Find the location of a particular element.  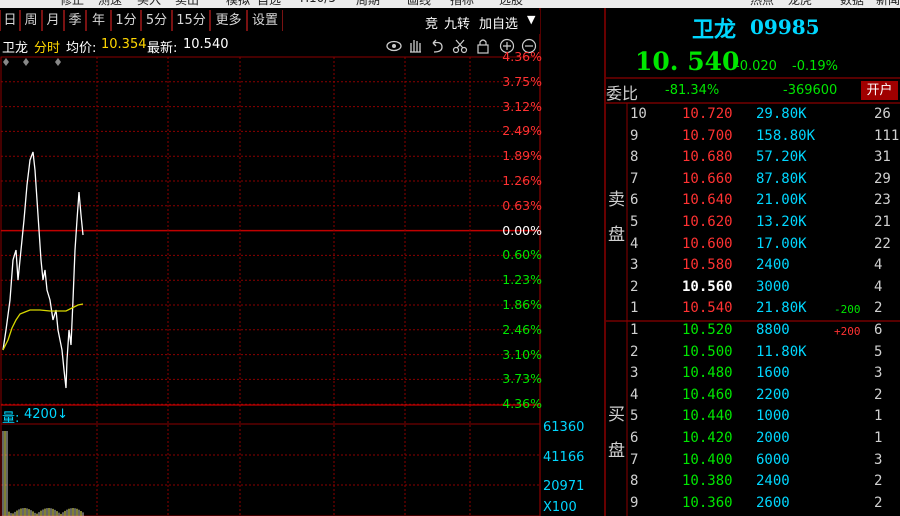

book-volume: 1000 is located at coordinates (773, 416).